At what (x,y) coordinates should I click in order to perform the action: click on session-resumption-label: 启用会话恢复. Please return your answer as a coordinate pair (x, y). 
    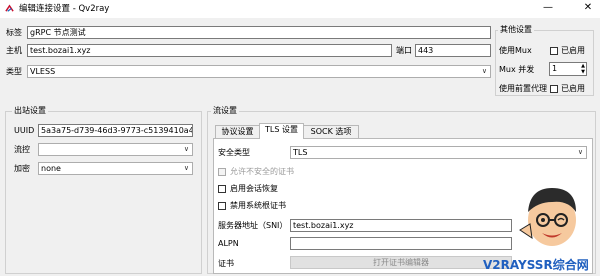
    Looking at the image, I should click on (254, 189).